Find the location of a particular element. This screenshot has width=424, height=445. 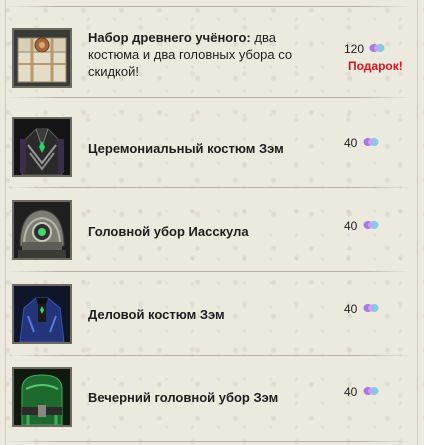

item-title: Деловой костюм Зэм is located at coordinates (205, 314).